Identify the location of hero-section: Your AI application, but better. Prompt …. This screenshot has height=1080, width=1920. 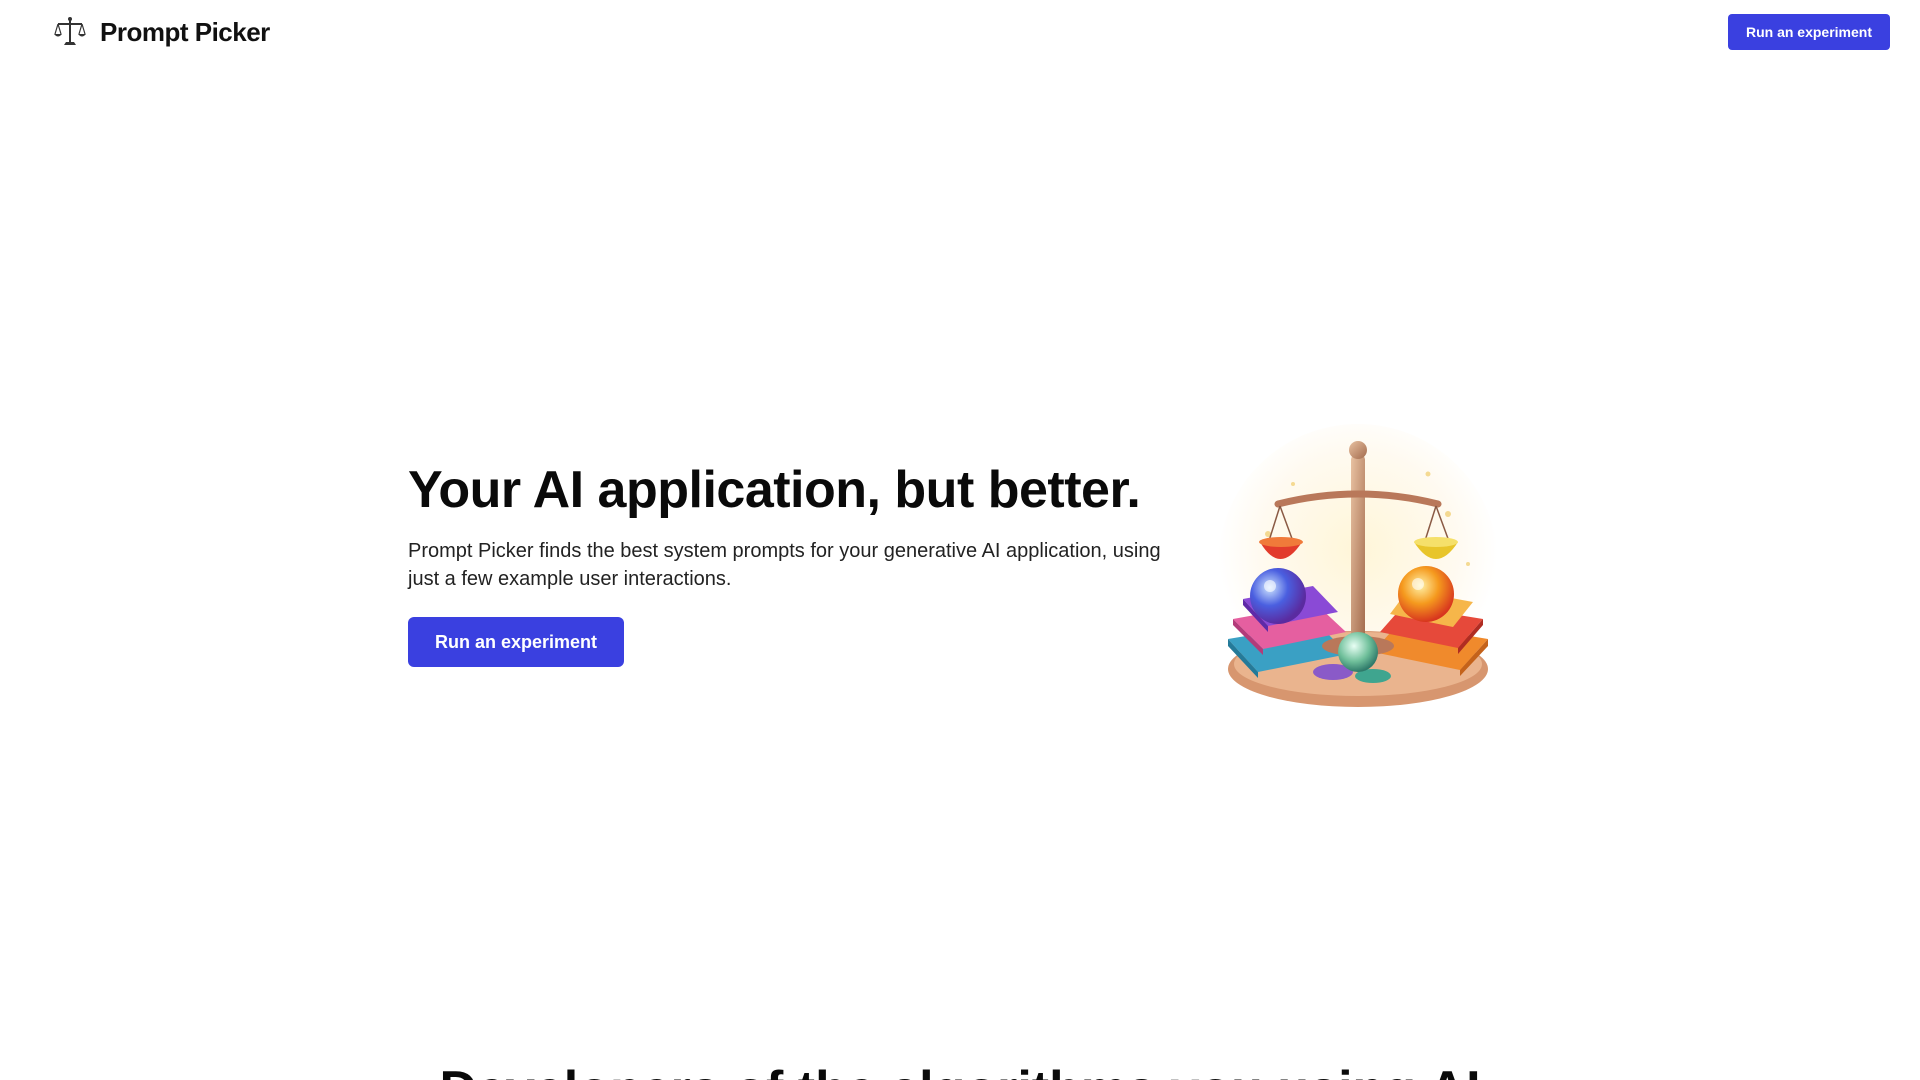
(798, 564).